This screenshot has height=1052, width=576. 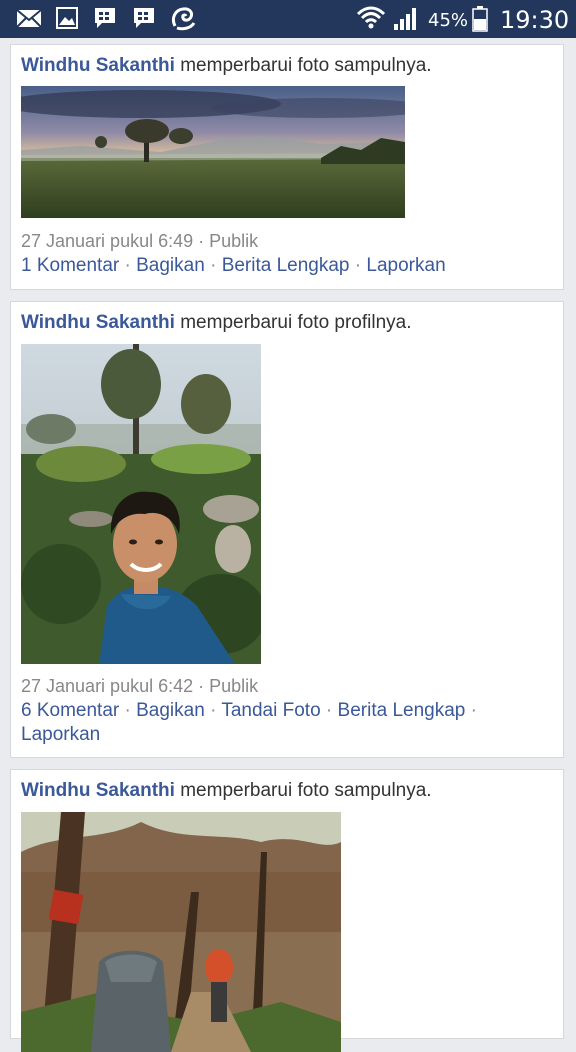 I want to click on post-meta: 27 Januari pukul 6:42 · Publik, so click(x=140, y=686).